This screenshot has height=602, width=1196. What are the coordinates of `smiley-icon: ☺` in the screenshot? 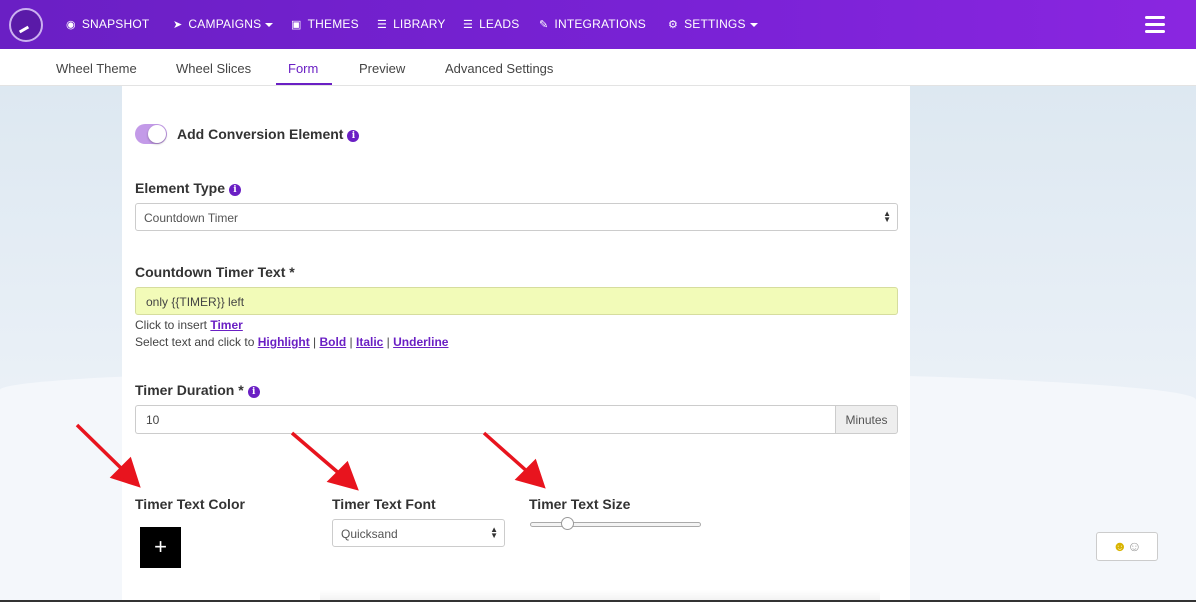 It's located at (1134, 546).